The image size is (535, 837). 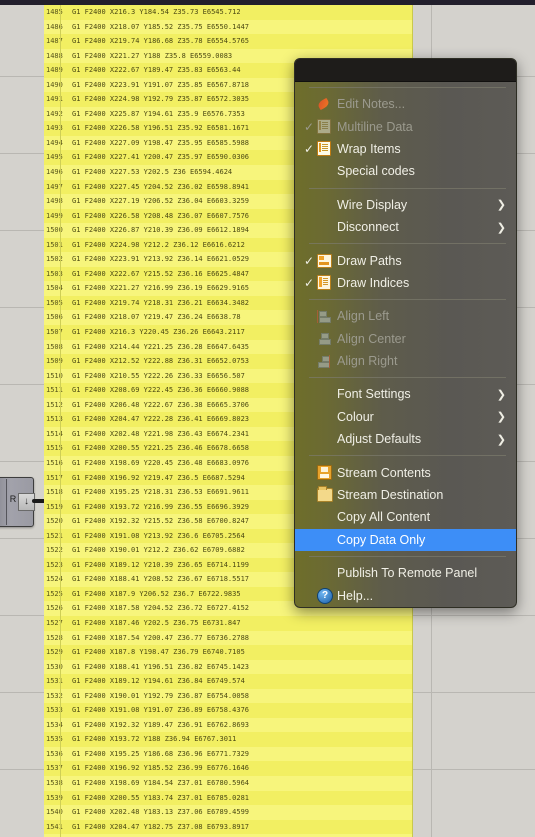 I want to click on menu-item-label: Stream Destination, so click(x=390, y=495).